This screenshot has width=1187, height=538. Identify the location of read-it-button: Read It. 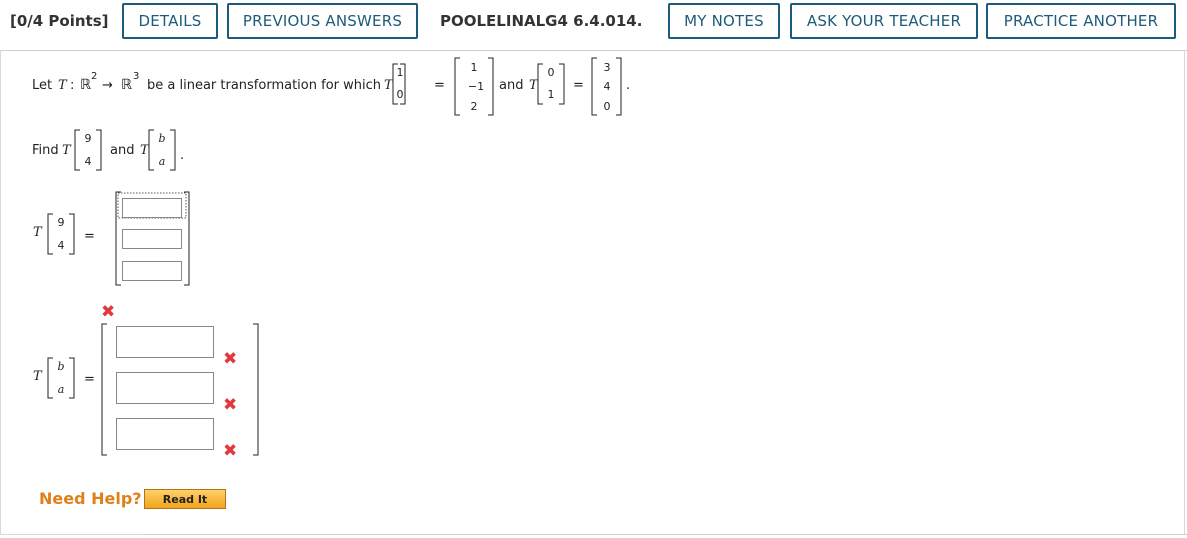
(185, 499).